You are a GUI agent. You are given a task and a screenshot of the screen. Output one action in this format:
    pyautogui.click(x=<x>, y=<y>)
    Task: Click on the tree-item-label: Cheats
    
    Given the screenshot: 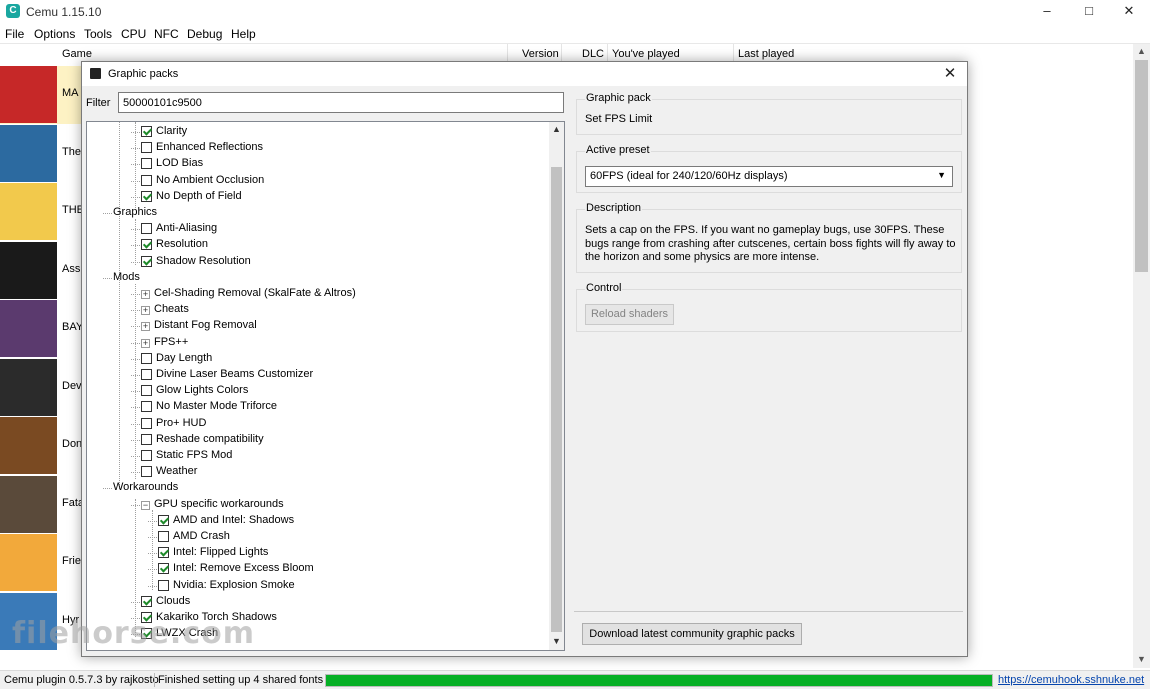 What is the action you would take?
    pyautogui.click(x=171, y=309)
    